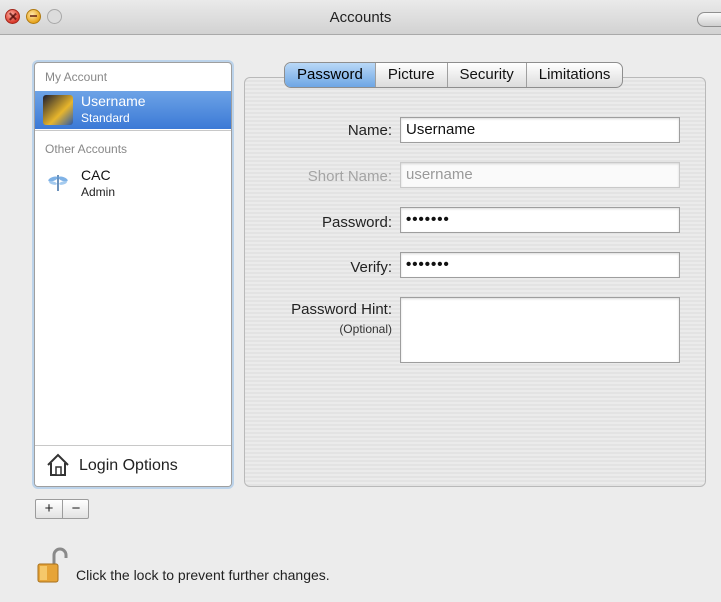  I want to click on tab-picture: Picture, so click(412, 75).